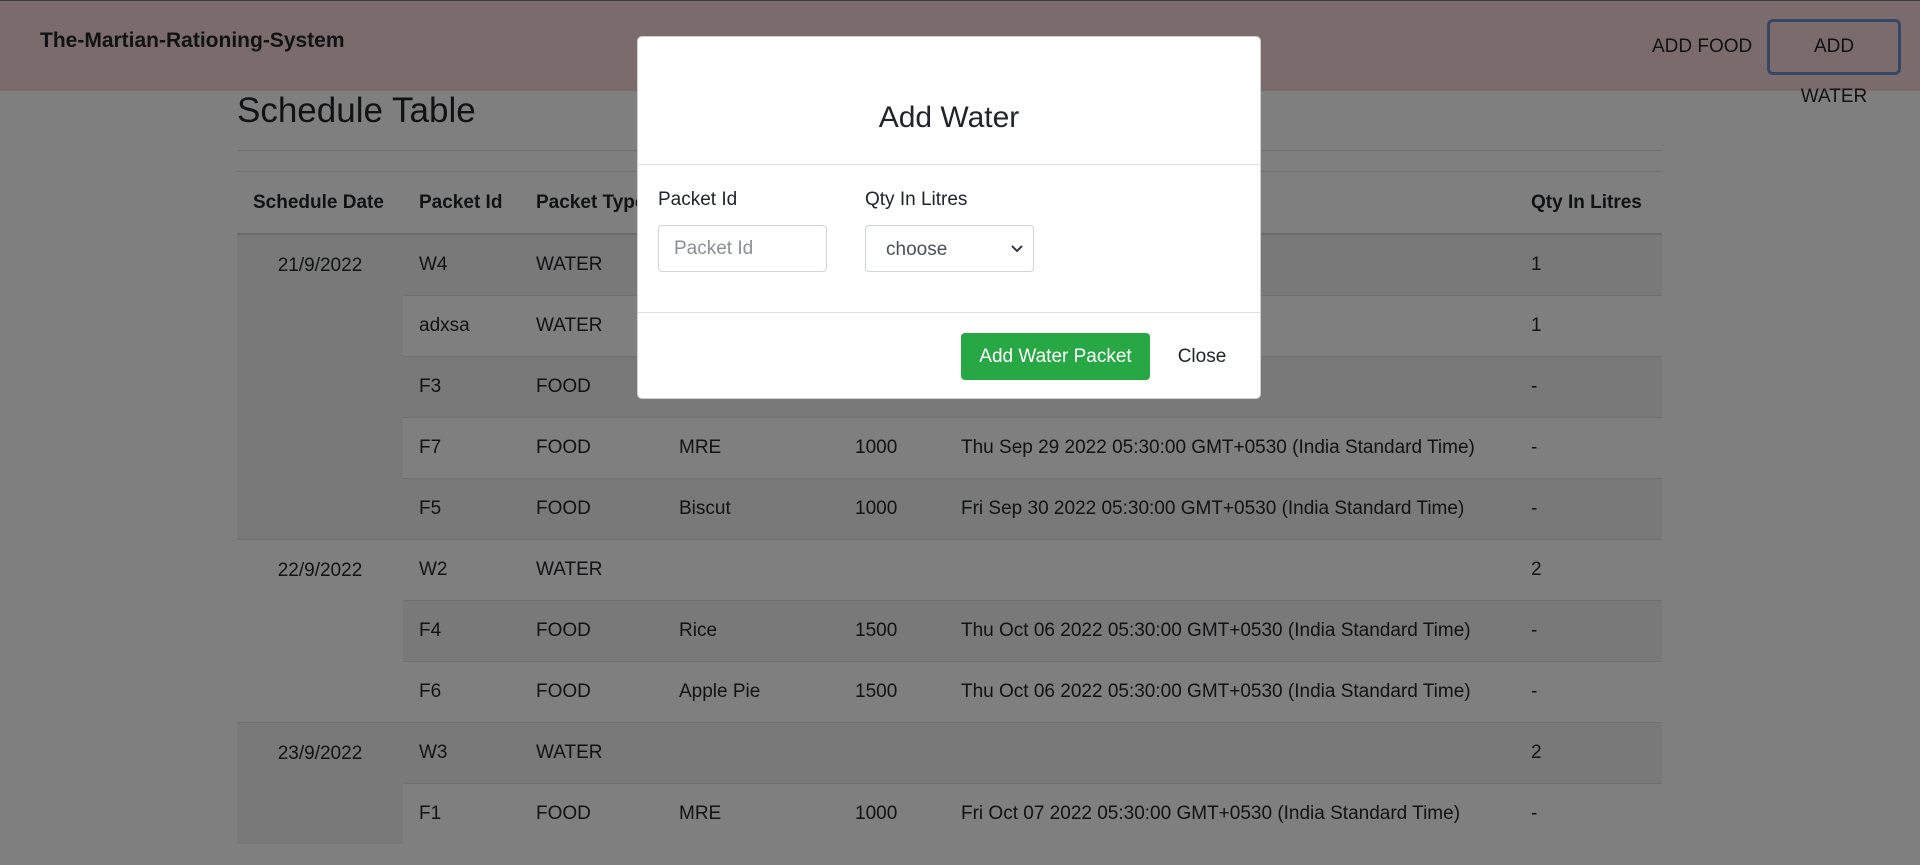  I want to click on qty-in-litres-label: Qty In Litres, so click(916, 199).